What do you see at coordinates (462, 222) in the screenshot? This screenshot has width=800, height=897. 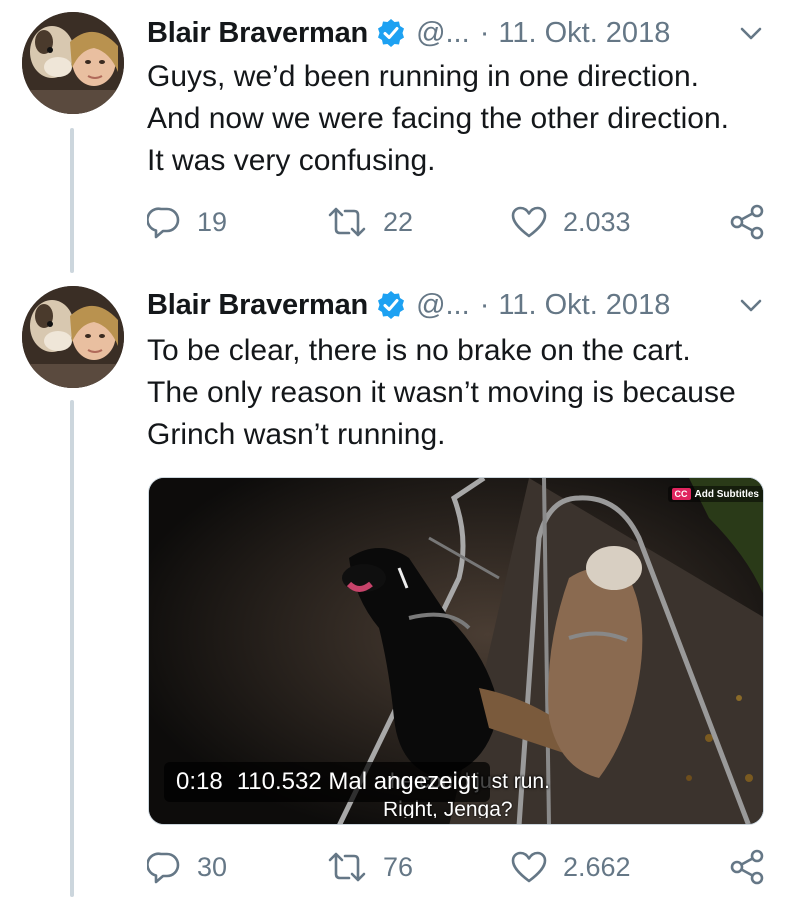 I see `tweet-actions: 19 22 2.033` at bounding box center [462, 222].